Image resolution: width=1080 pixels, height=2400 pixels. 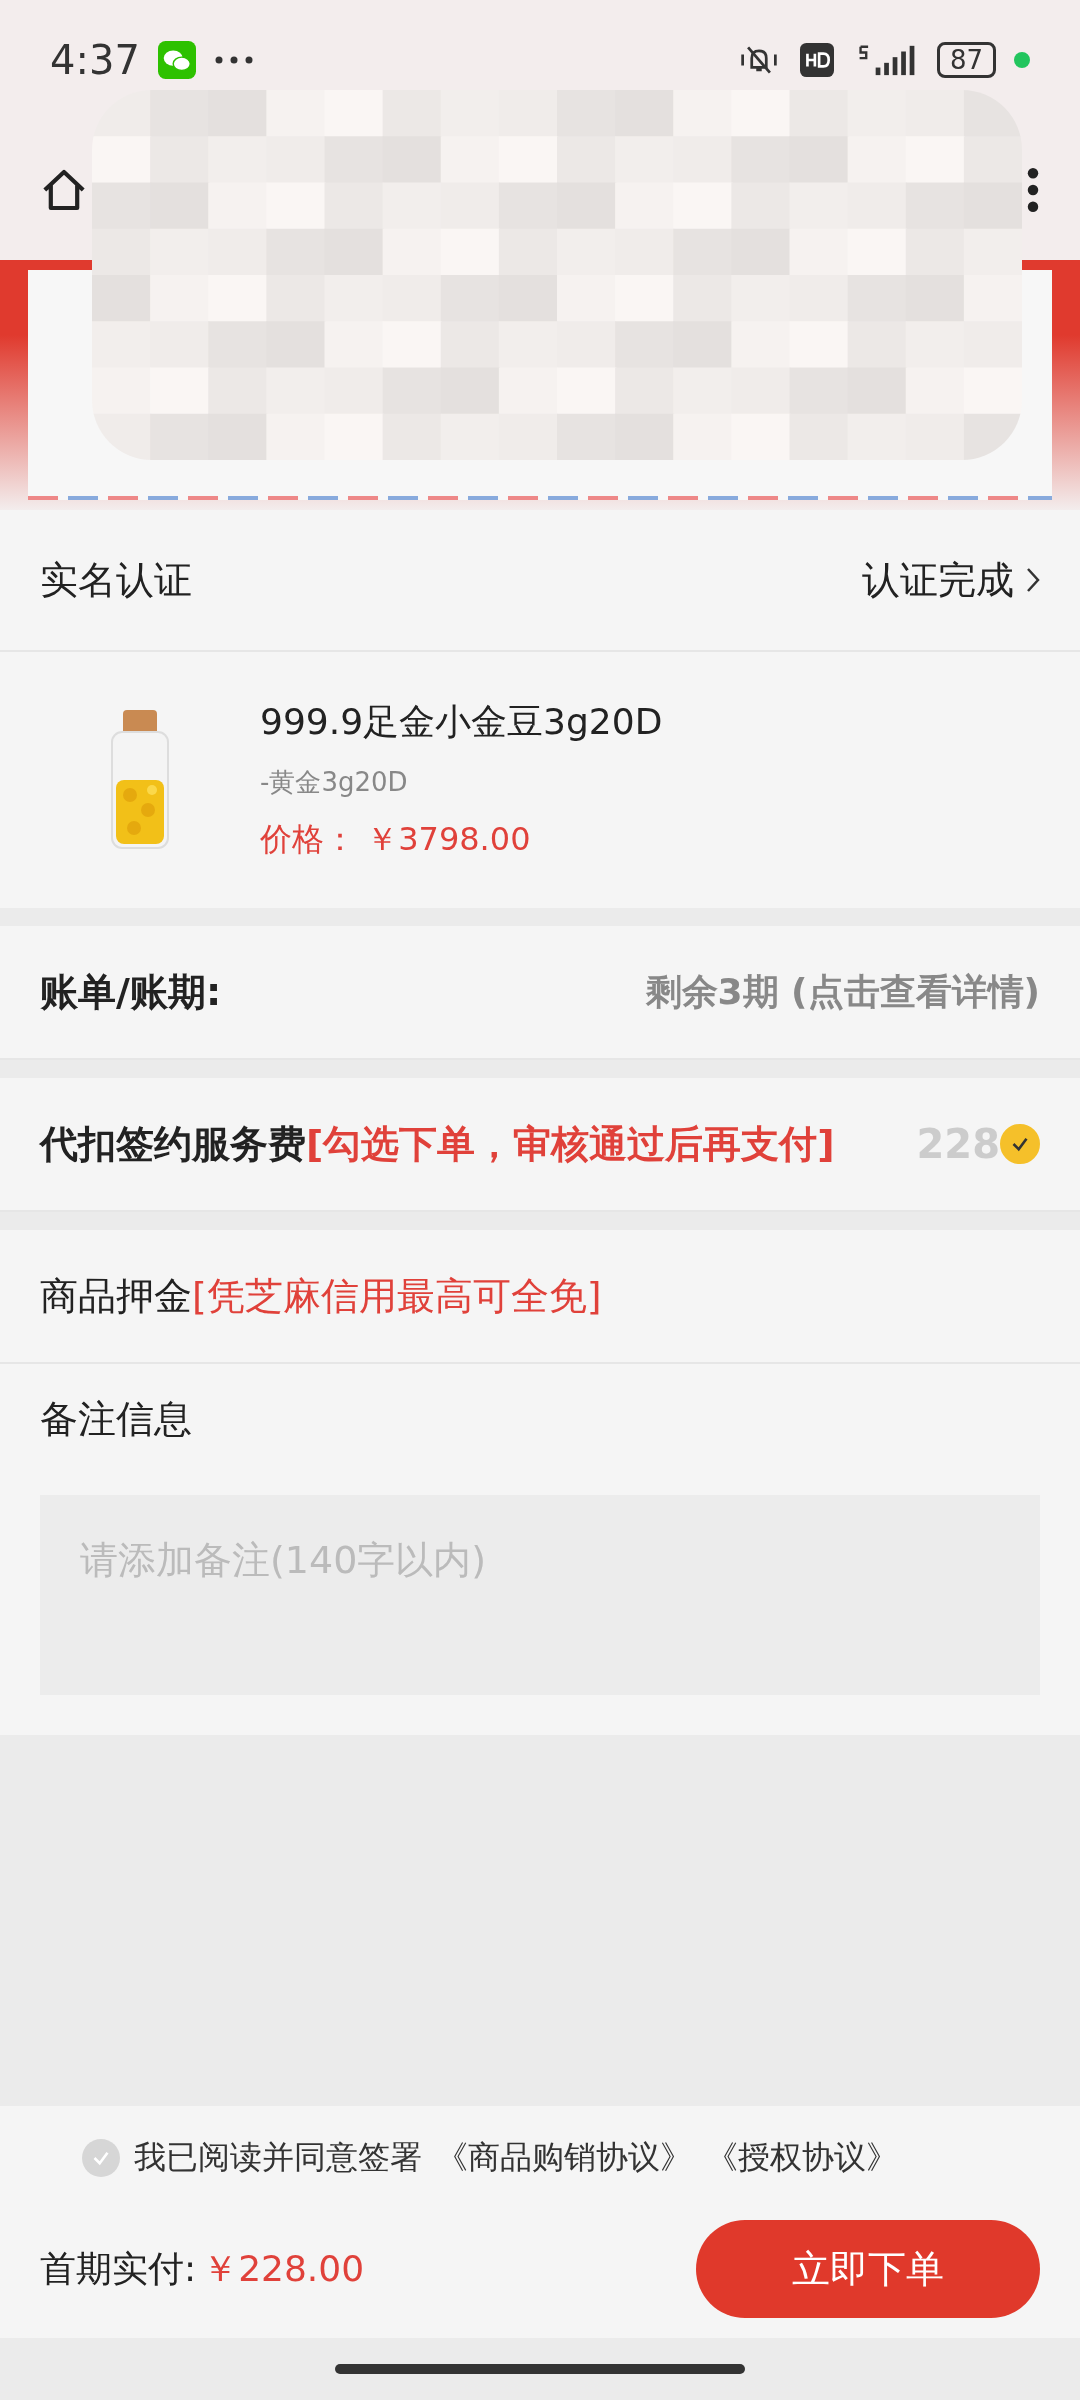 I want to click on verification-label: 实名认证, so click(x=116, y=580).